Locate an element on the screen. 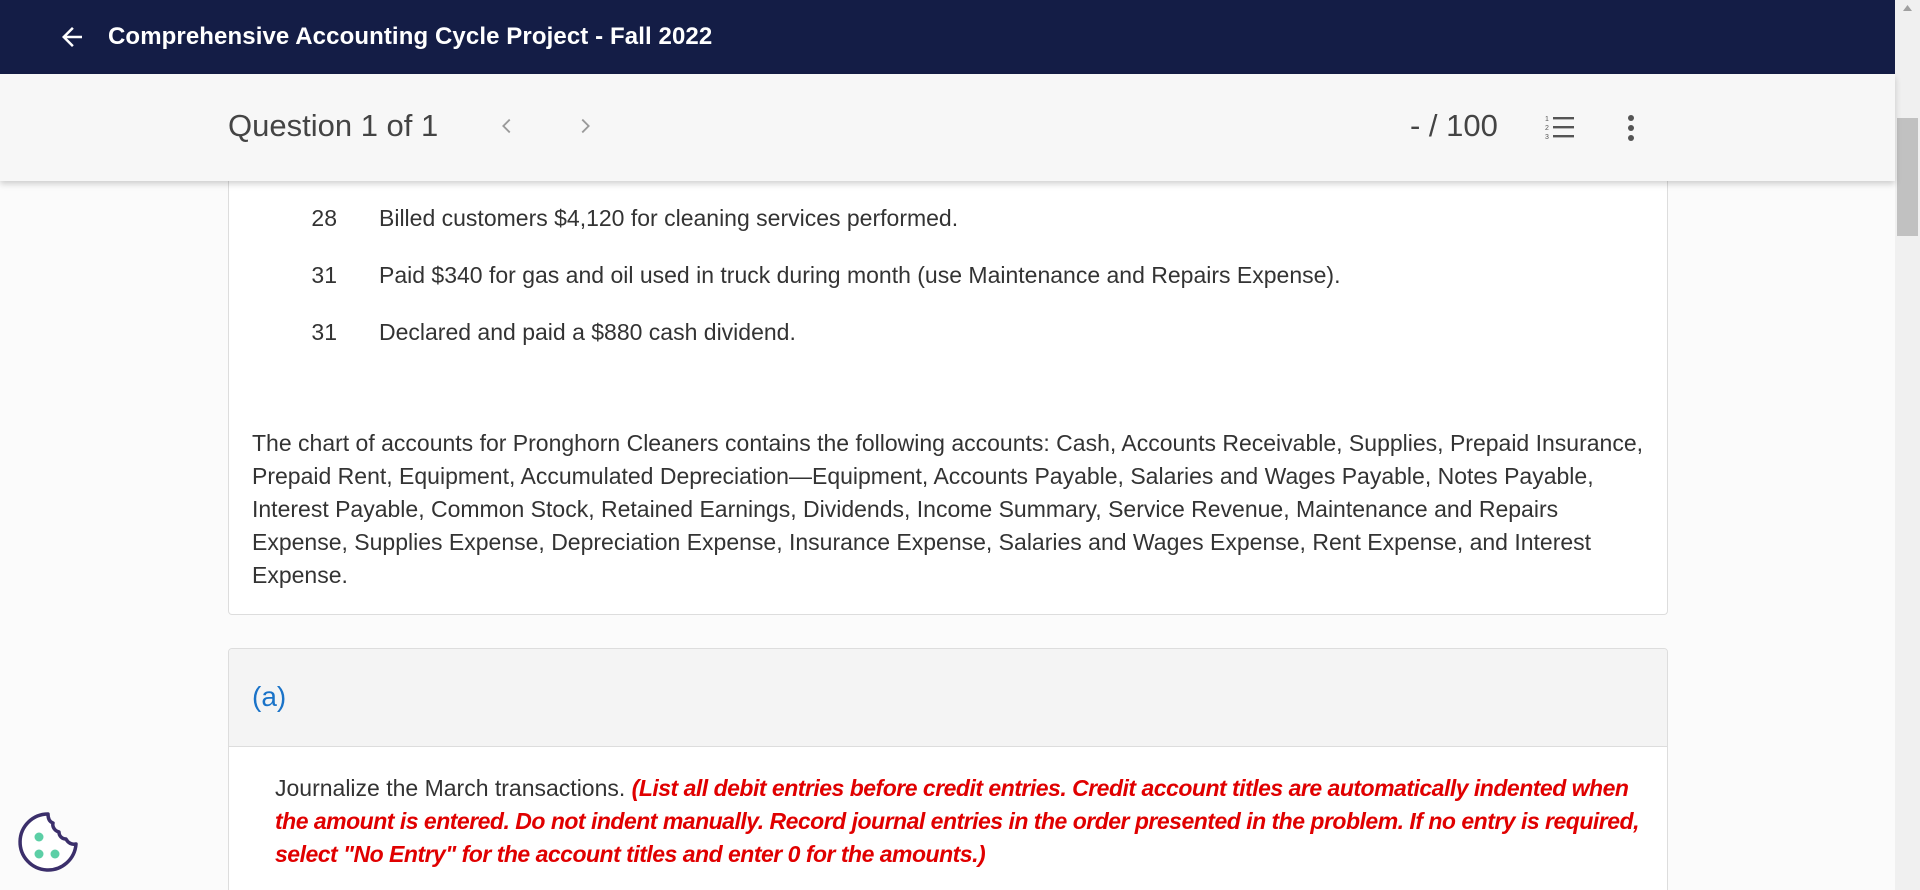 This screenshot has height=890, width=1920. cookie-icon is located at coordinates (48, 842).